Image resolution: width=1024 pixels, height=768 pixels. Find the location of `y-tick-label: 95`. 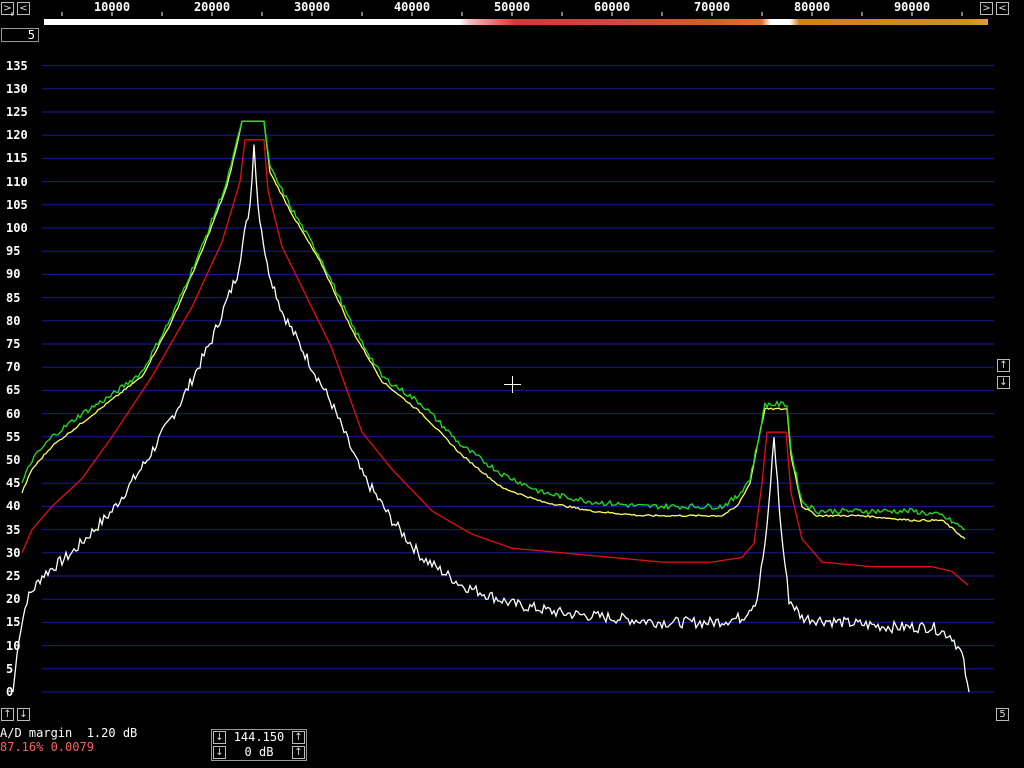

y-tick-label: 95 is located at coordinates (13, 251).